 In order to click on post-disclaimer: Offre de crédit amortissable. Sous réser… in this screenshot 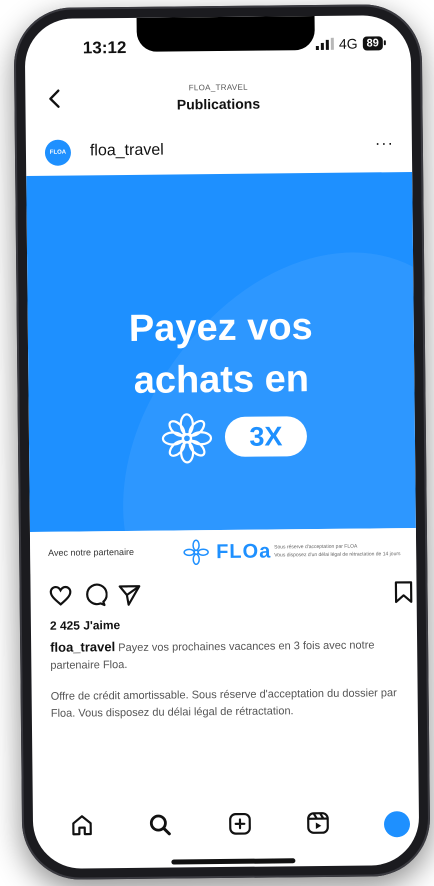, I will do `click(223, 703)`.